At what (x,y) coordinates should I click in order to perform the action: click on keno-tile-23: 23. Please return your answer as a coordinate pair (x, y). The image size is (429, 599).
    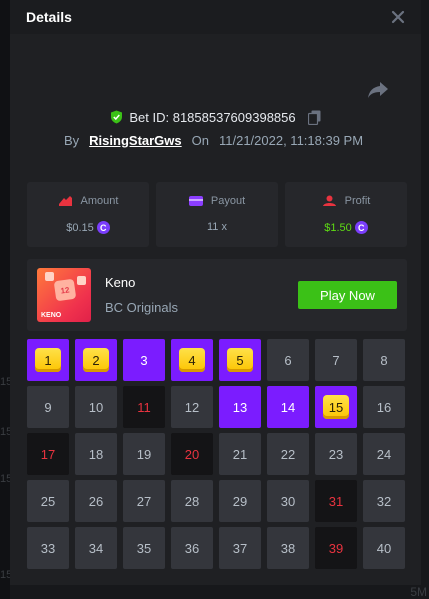
    Looking at the image, I should click on (336, 454).